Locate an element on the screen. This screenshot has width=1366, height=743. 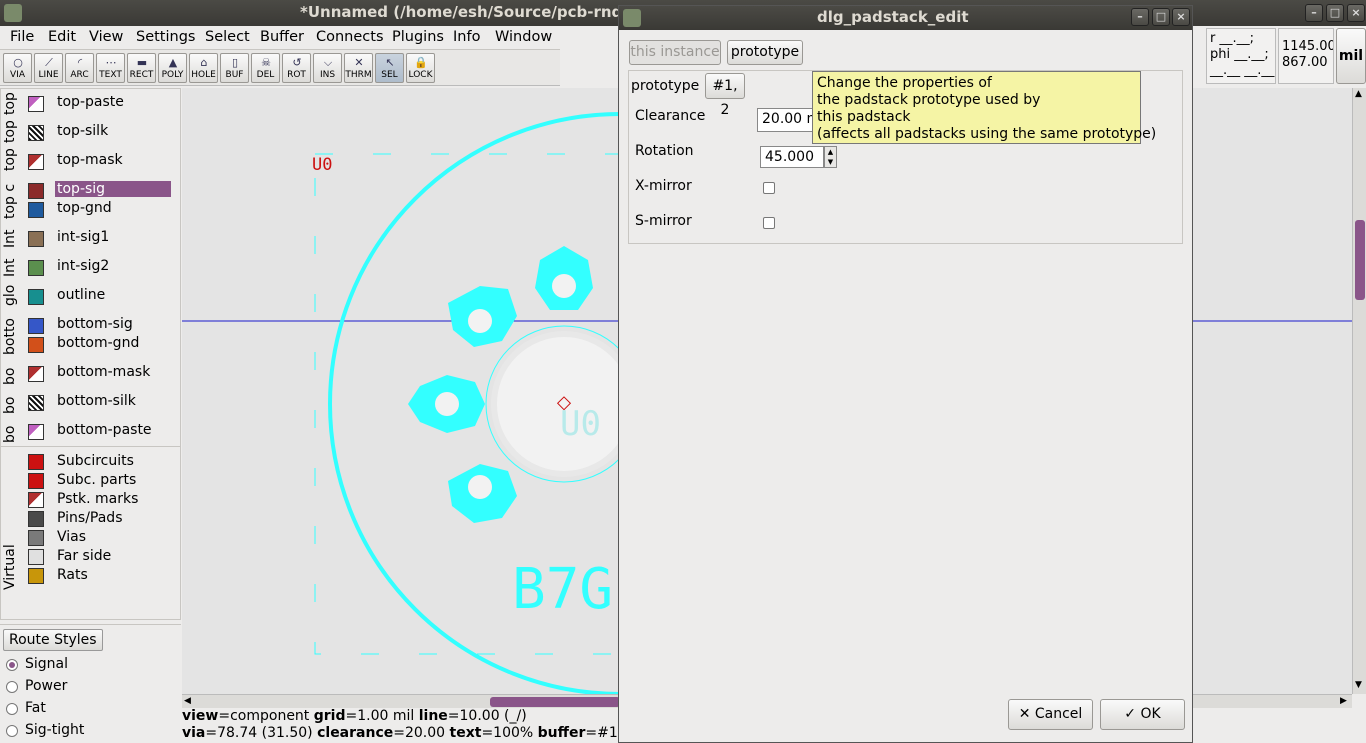
layer-int-sig1: int-sig1 is located at coordinates (98, 238).